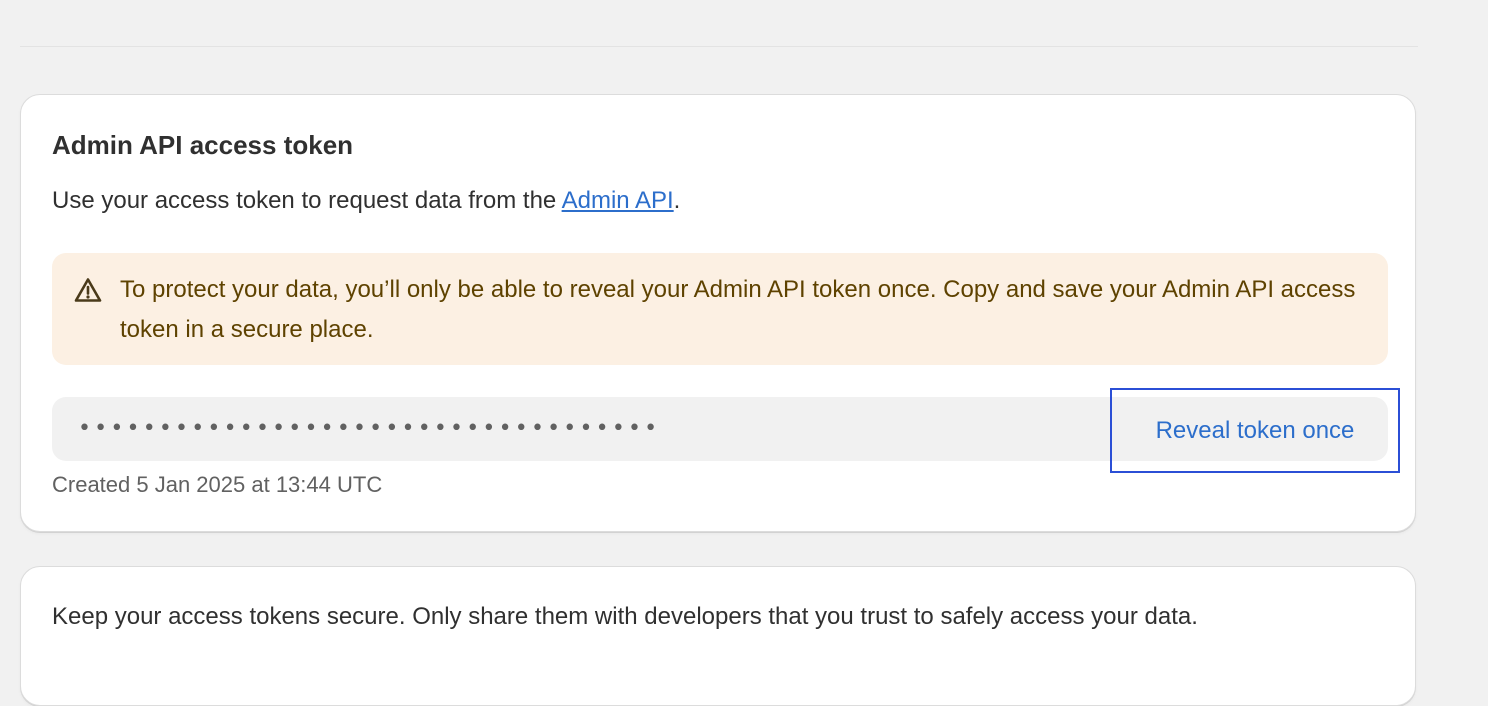 This screenshot has height=706, width=1488. What do you see at coordinates (618, 200) in the screenshot?
I see `admin-api-link: Admin API` at bounding box center [618, 200].